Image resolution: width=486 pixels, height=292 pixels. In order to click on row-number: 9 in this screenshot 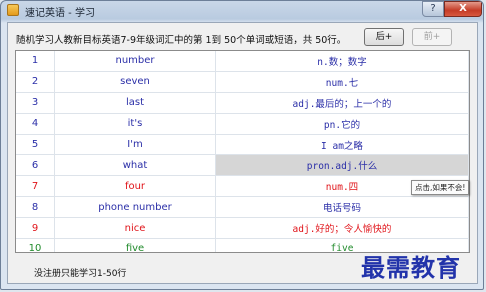, I will do `click(35, 228)`.